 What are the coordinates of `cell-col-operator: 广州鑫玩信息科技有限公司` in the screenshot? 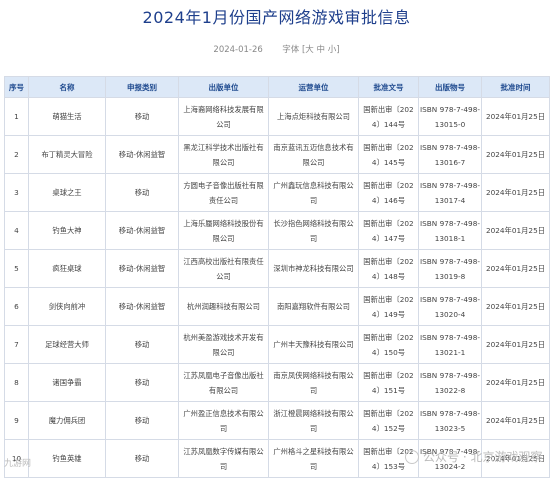 It's located at (313, 192).